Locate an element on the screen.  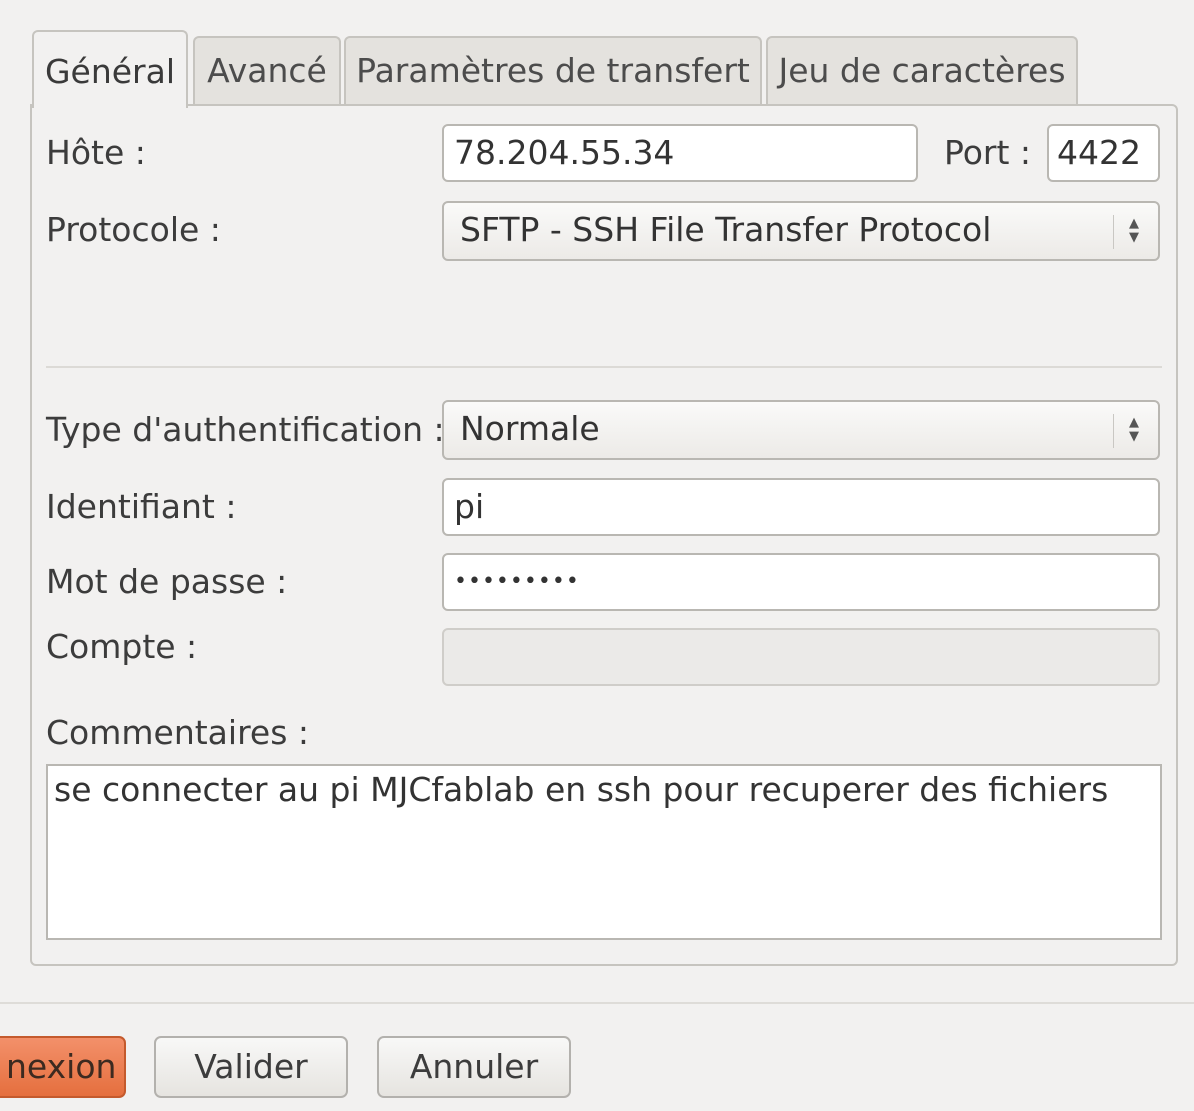
auth-type-value: Normale is located at coordinates (530, 428).